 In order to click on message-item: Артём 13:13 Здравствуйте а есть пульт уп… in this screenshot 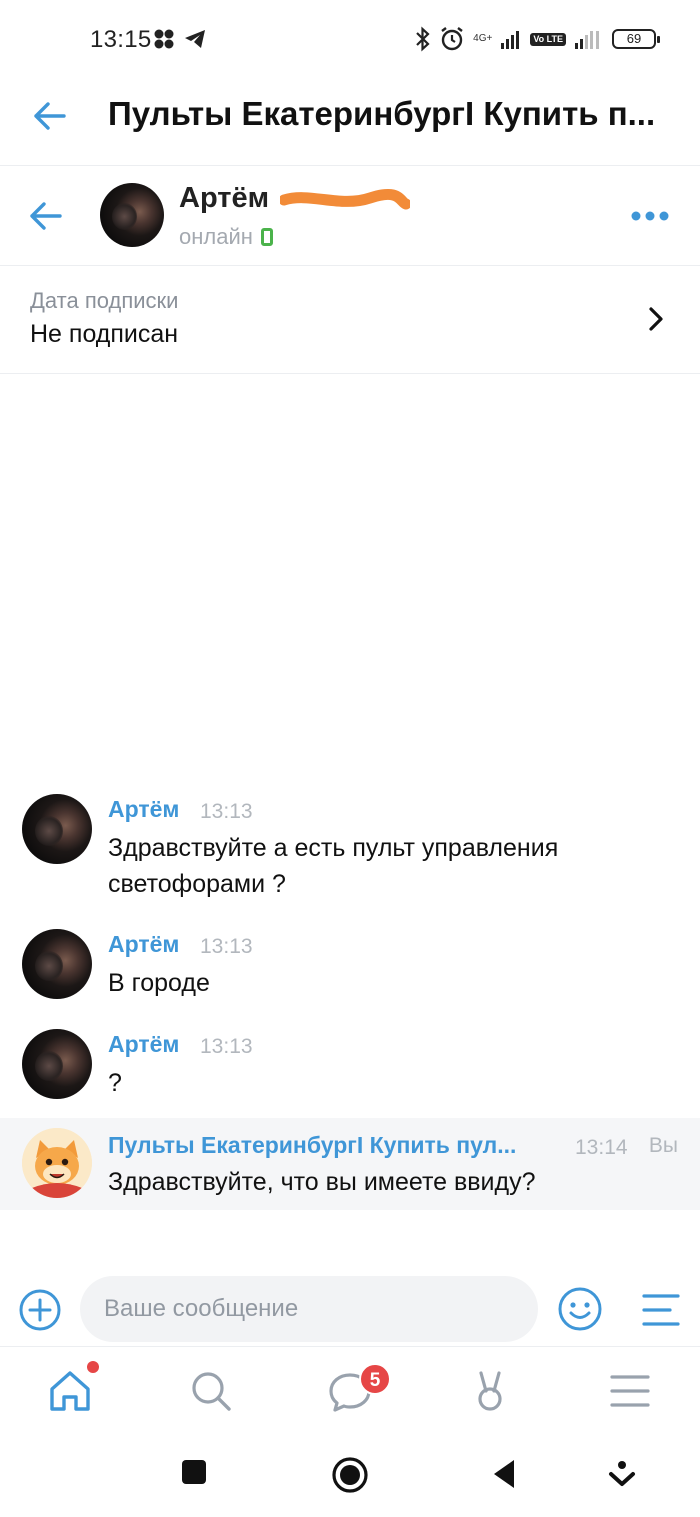, I will do `click(350, 849)`.